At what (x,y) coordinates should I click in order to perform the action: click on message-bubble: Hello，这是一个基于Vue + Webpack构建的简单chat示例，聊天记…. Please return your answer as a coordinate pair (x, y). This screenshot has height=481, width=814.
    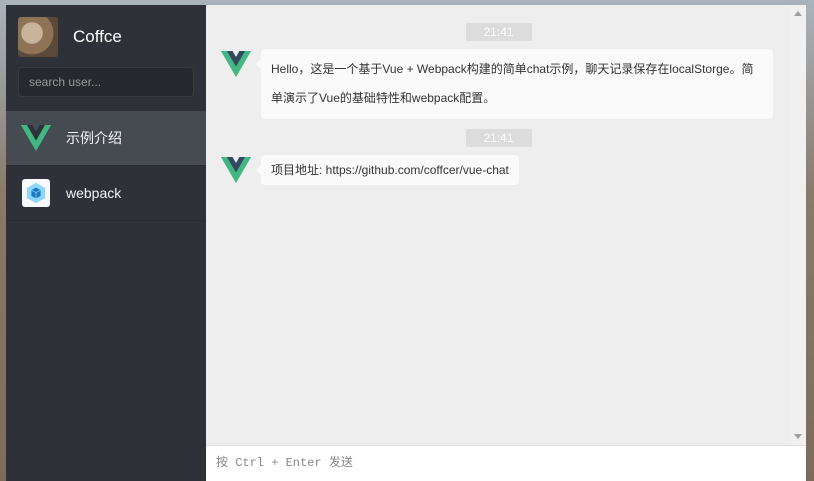
    Looking at the image, I should click on (514, 84).